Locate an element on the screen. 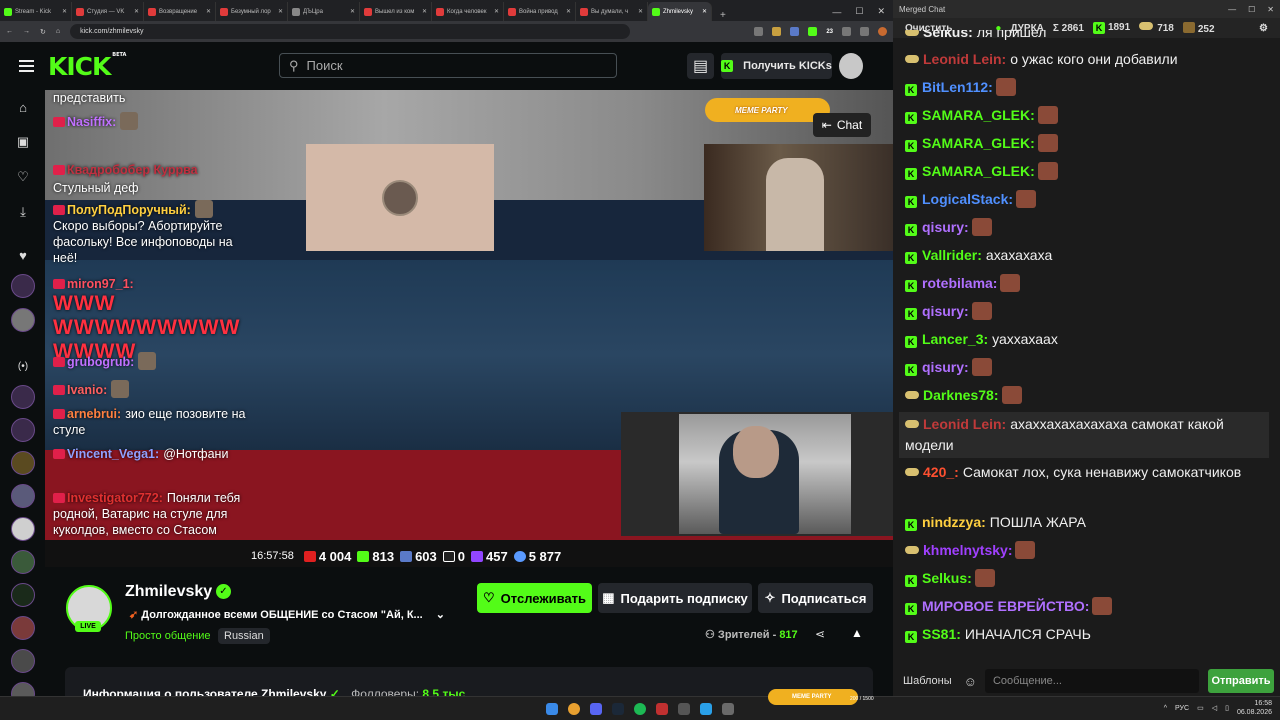  volume-icon: ◁ is located at coordinates (1214, 708).